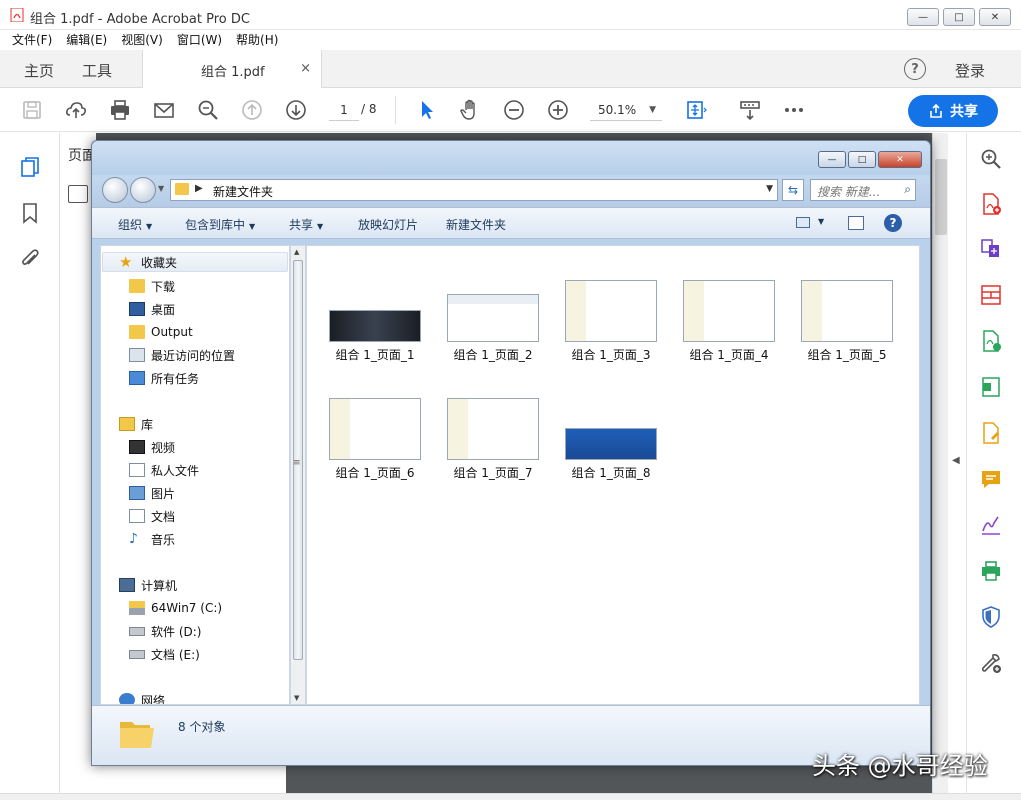  Describe the element at coordinates (39, 70) in the screenshot. I see `tab-home: 主页` at that location.